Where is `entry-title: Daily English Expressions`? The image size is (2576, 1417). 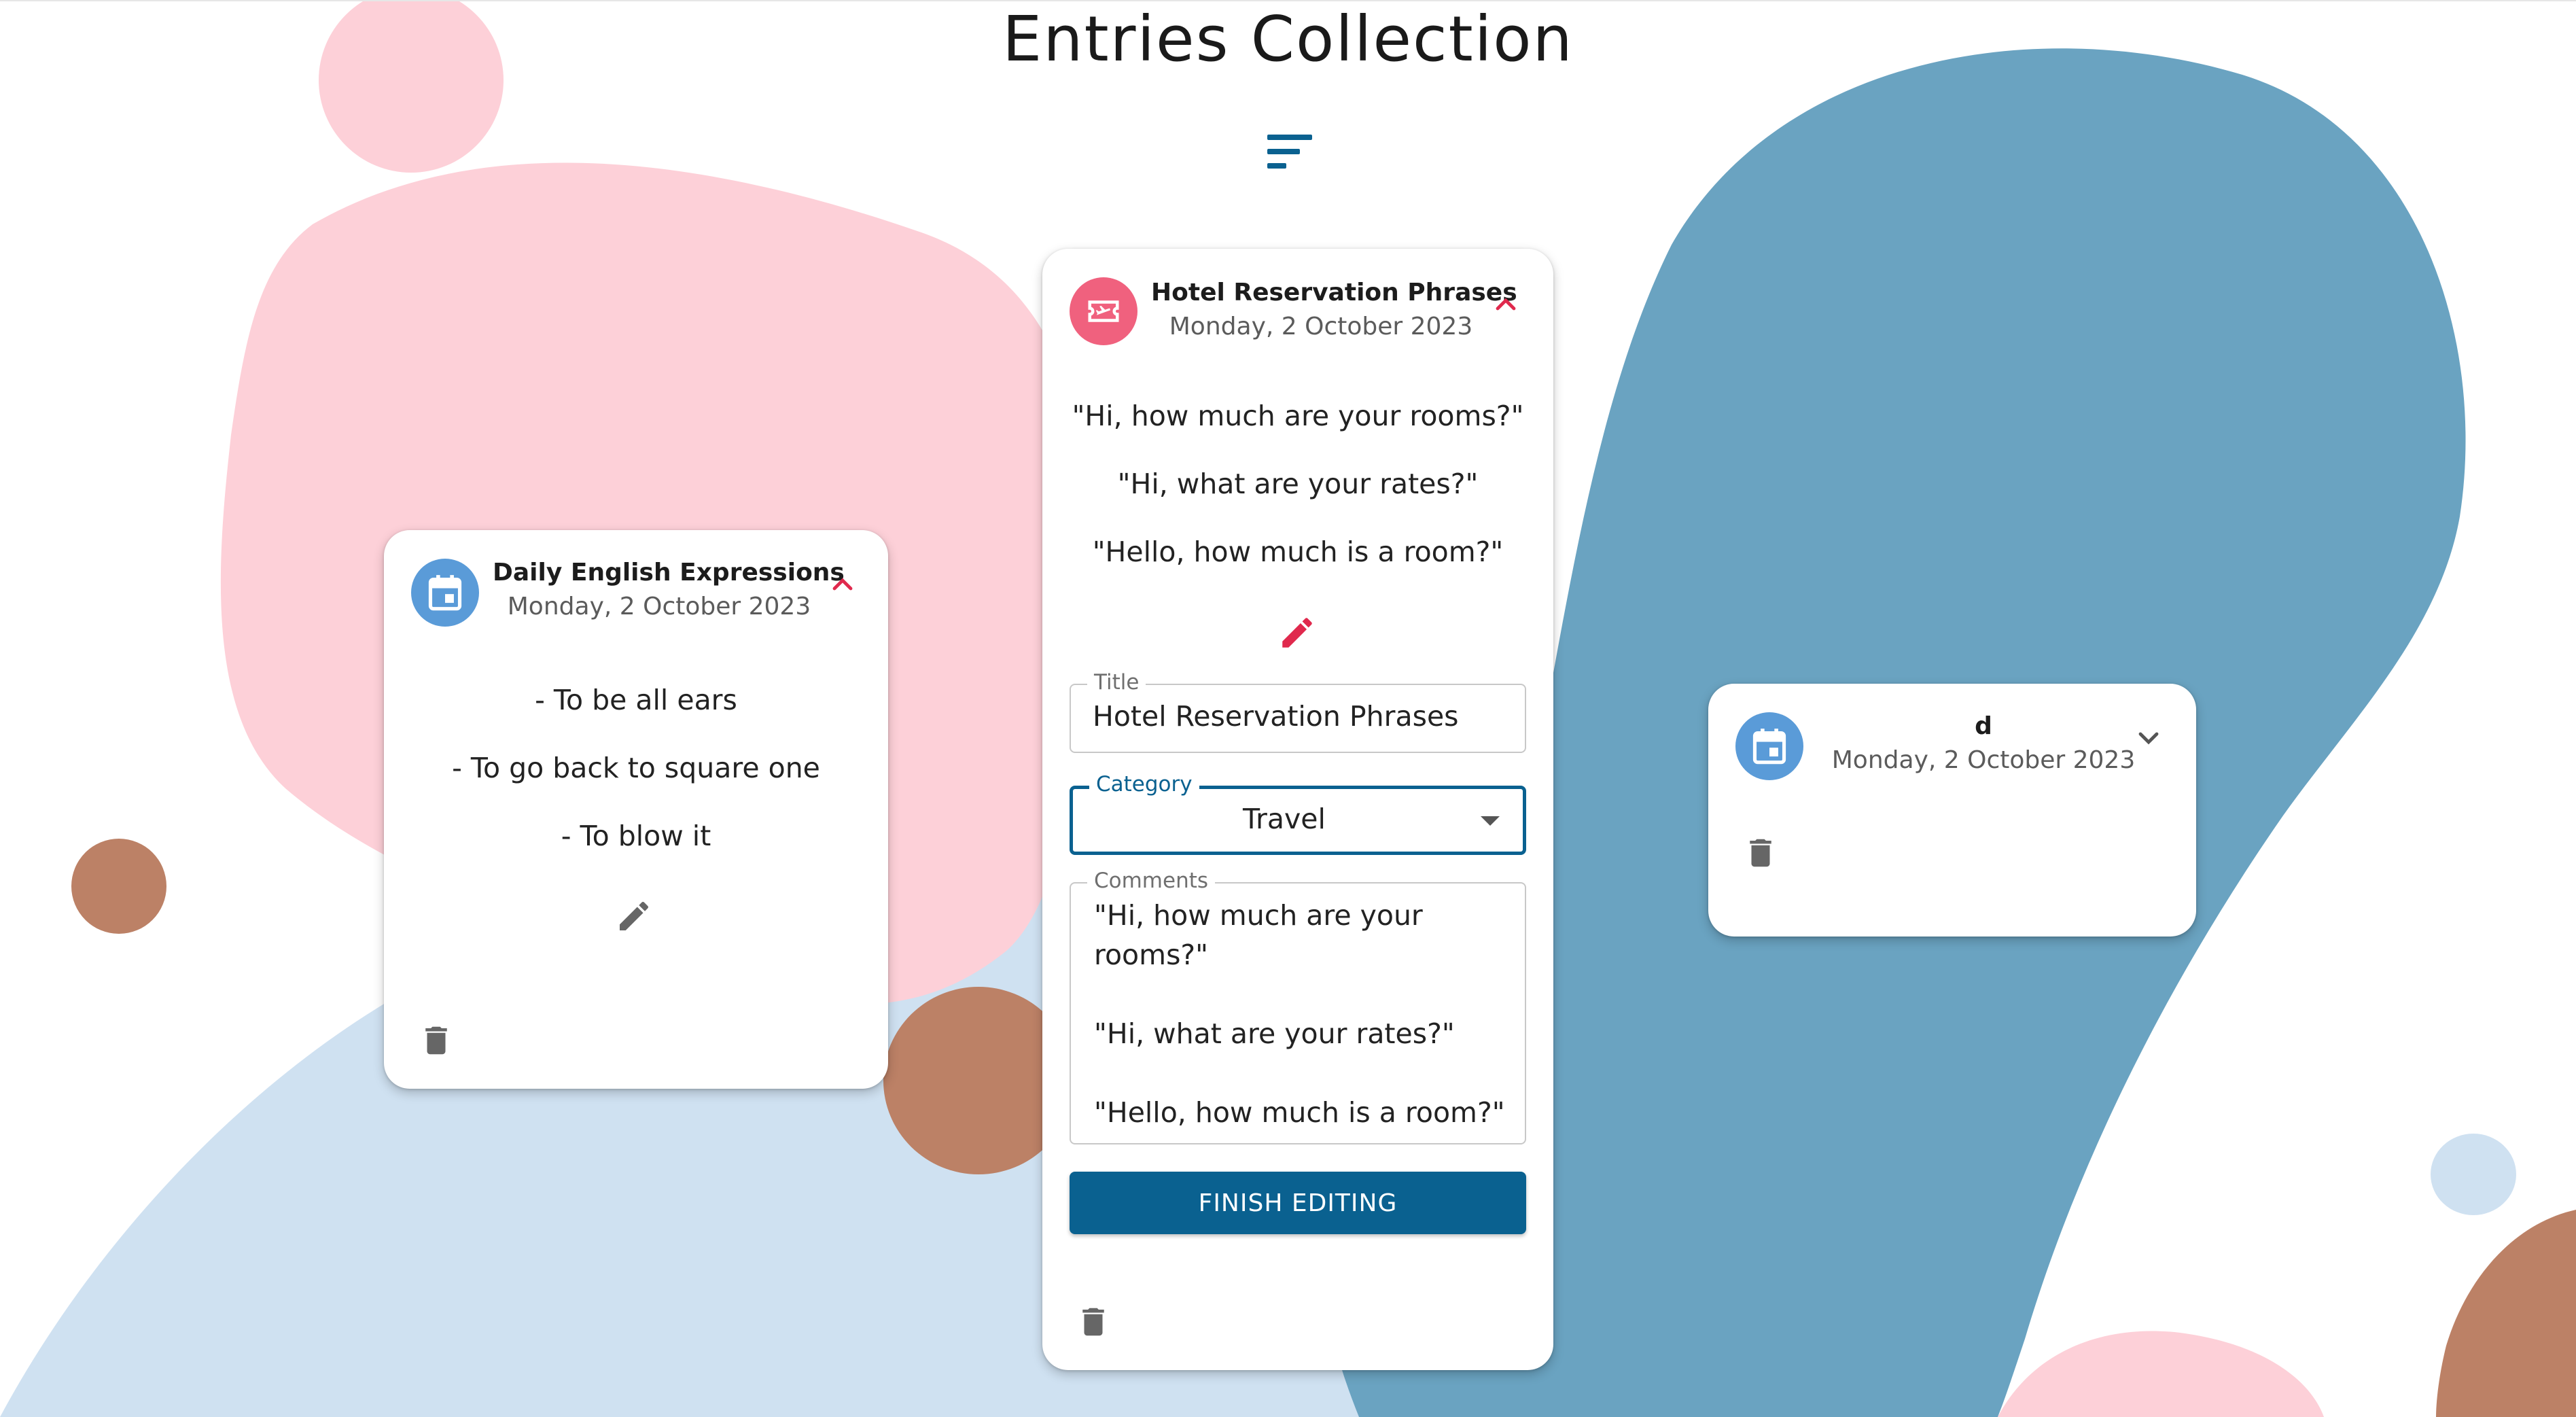
entry-title: Daily English Expressions is located at coordinates (669, 573).